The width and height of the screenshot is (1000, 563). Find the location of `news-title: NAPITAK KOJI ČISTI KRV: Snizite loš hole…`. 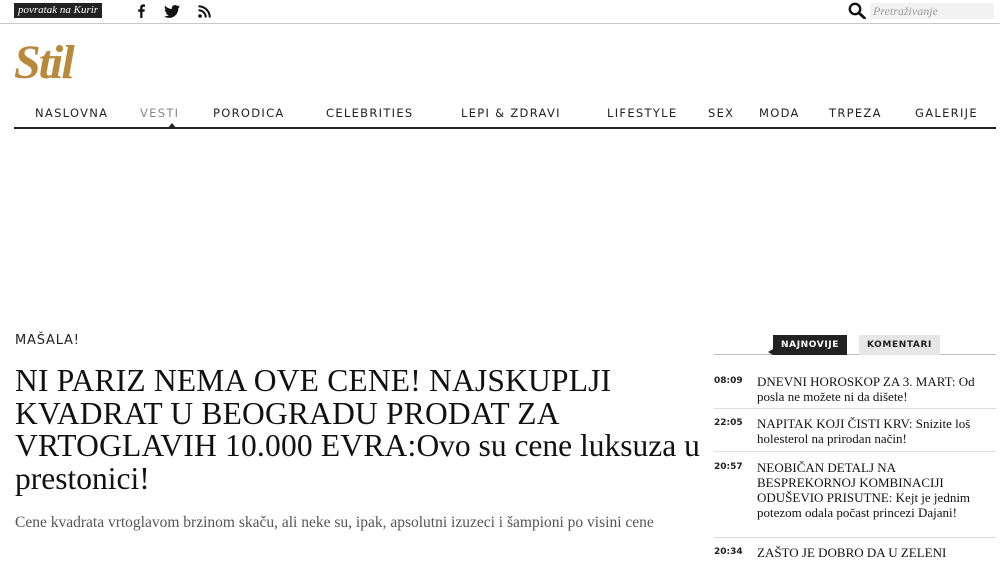

news-title: NAPITAK KOJI ČISTI KRV: Snizite loš hole… is located at coordinates (874, 431).